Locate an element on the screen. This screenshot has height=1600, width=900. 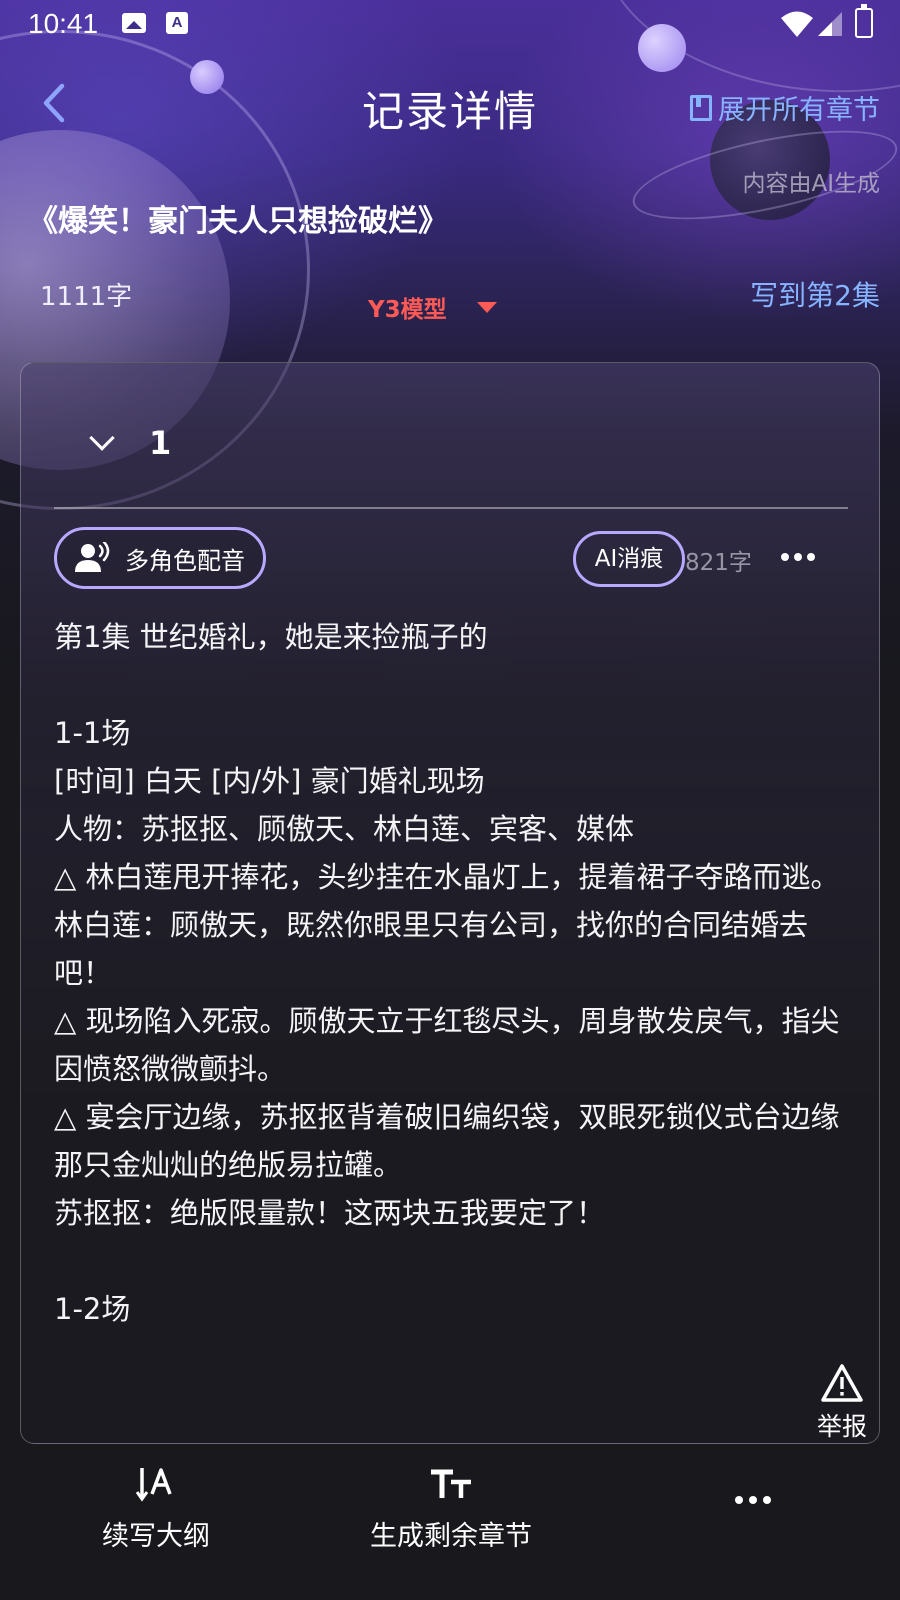
total-word-count: 1111字 is located at coordinates (86, 297).